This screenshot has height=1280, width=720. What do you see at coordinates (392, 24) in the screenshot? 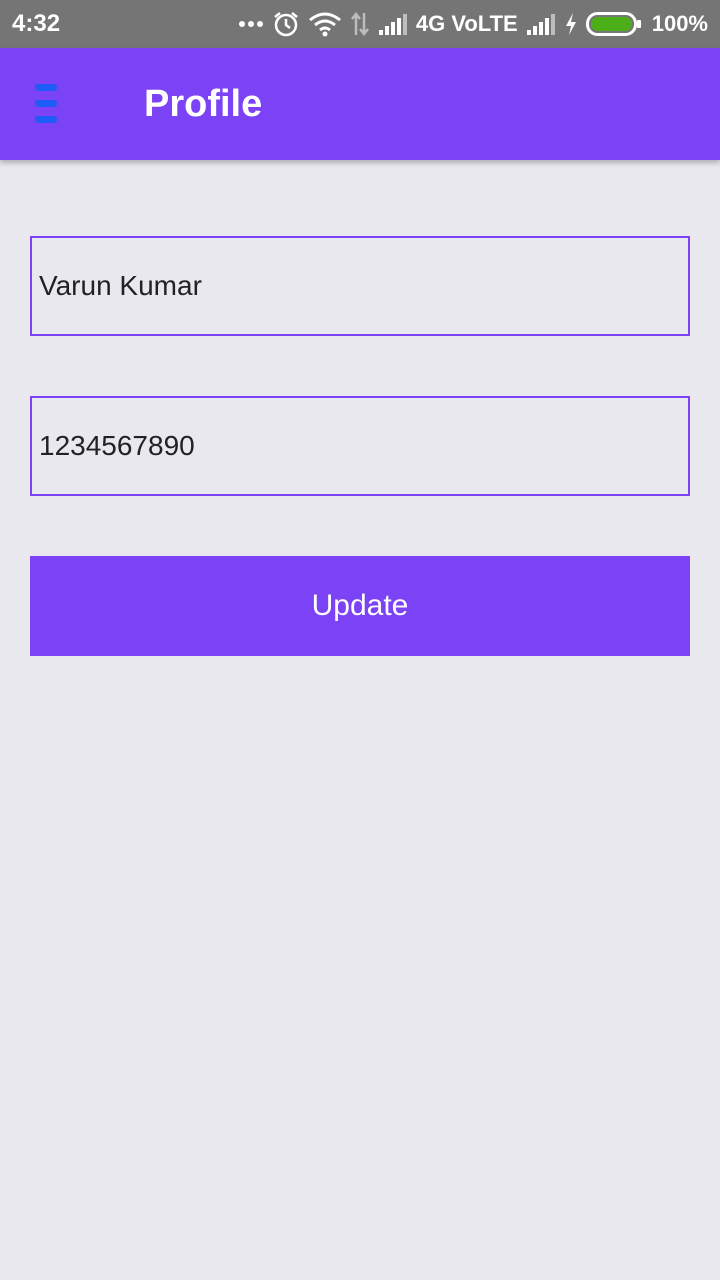
I see `signal-icon` at bounding box center [392, 24].